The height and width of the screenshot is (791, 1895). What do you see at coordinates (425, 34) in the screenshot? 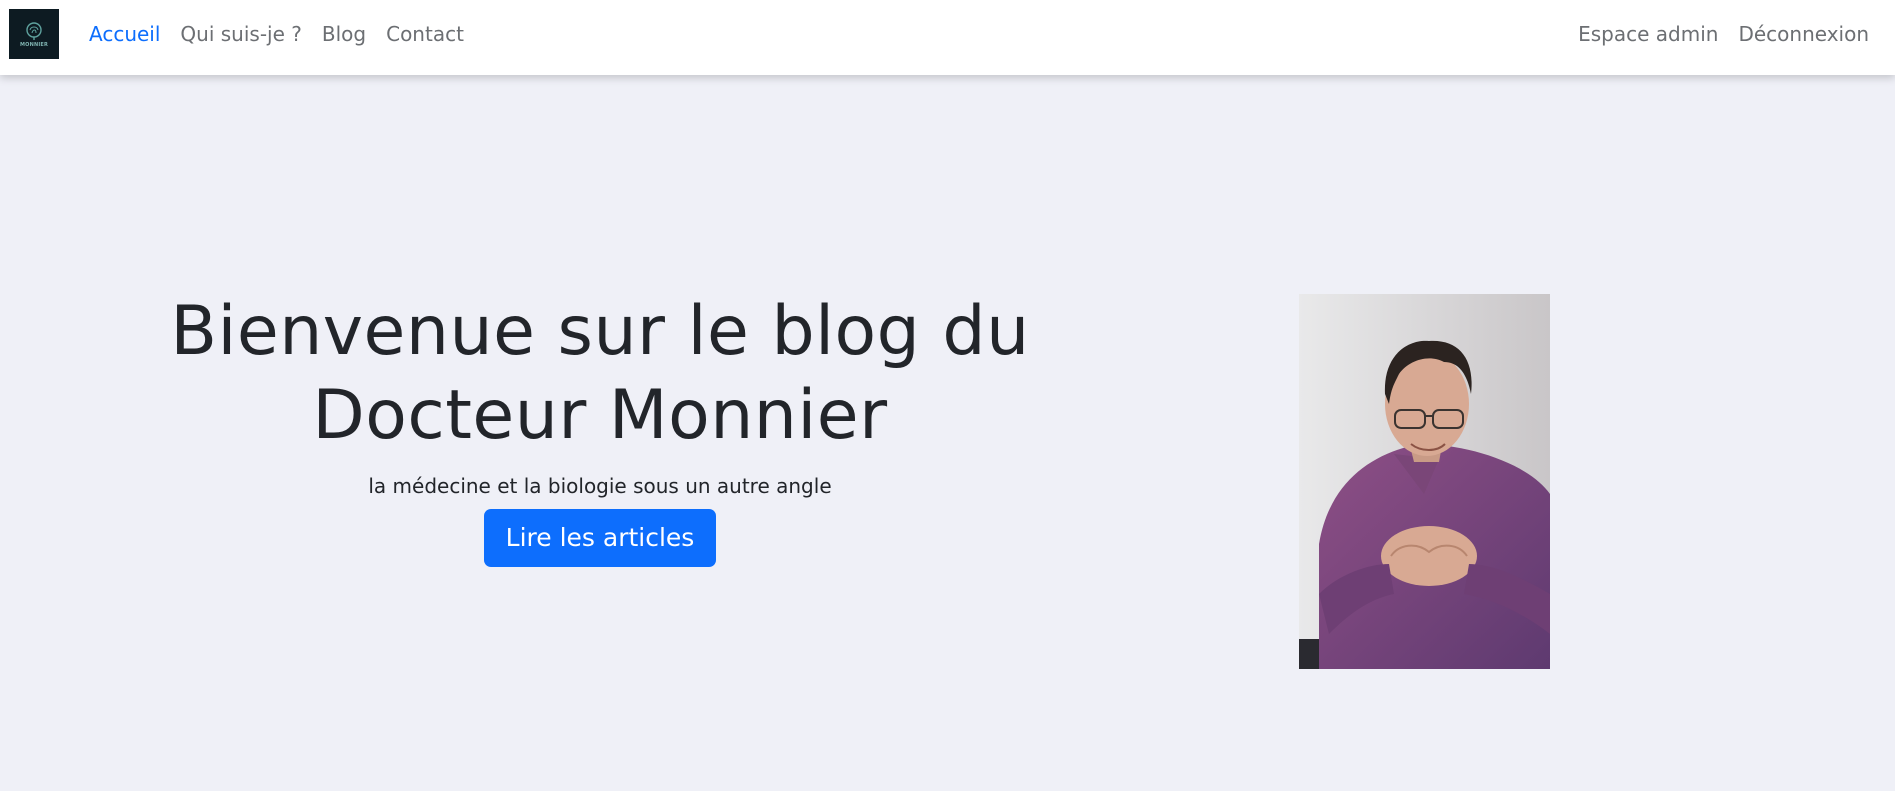
I see `nav-link-contact: Contact` at bounding box center [425, 34].